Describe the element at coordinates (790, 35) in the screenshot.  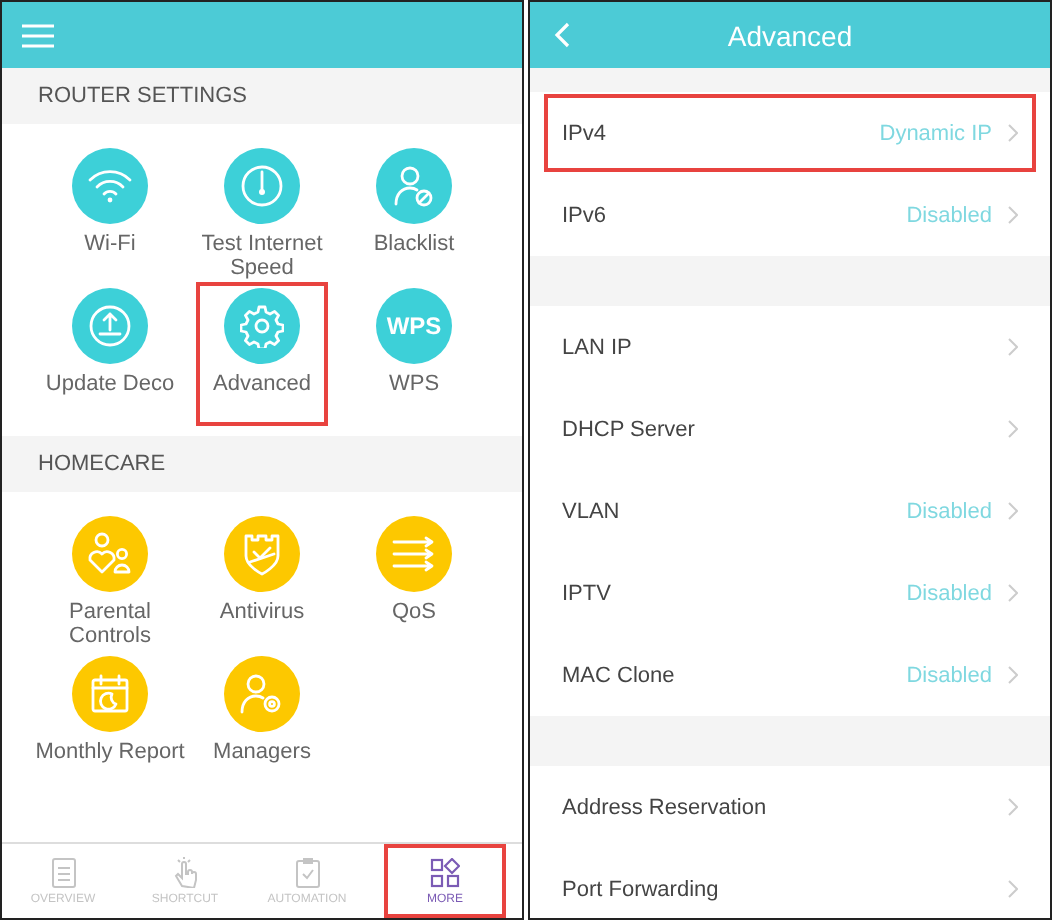
I see `screen-title: Advanced` at that location.